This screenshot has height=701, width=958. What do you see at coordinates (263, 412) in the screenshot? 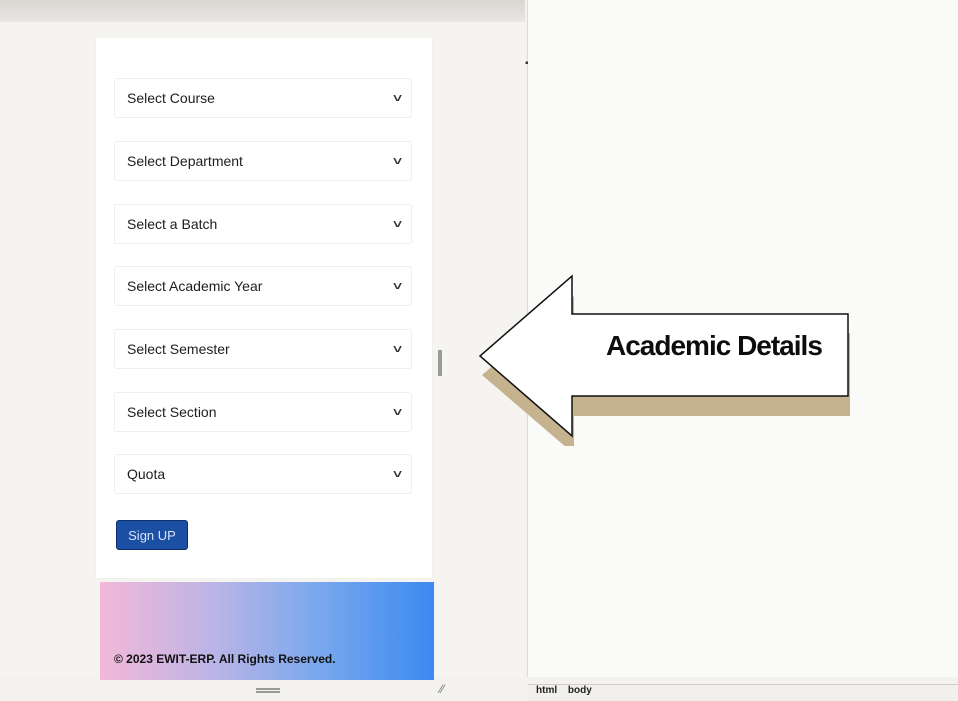
I see `select-section: Select Section ˅` at bounding box center [263, 412].